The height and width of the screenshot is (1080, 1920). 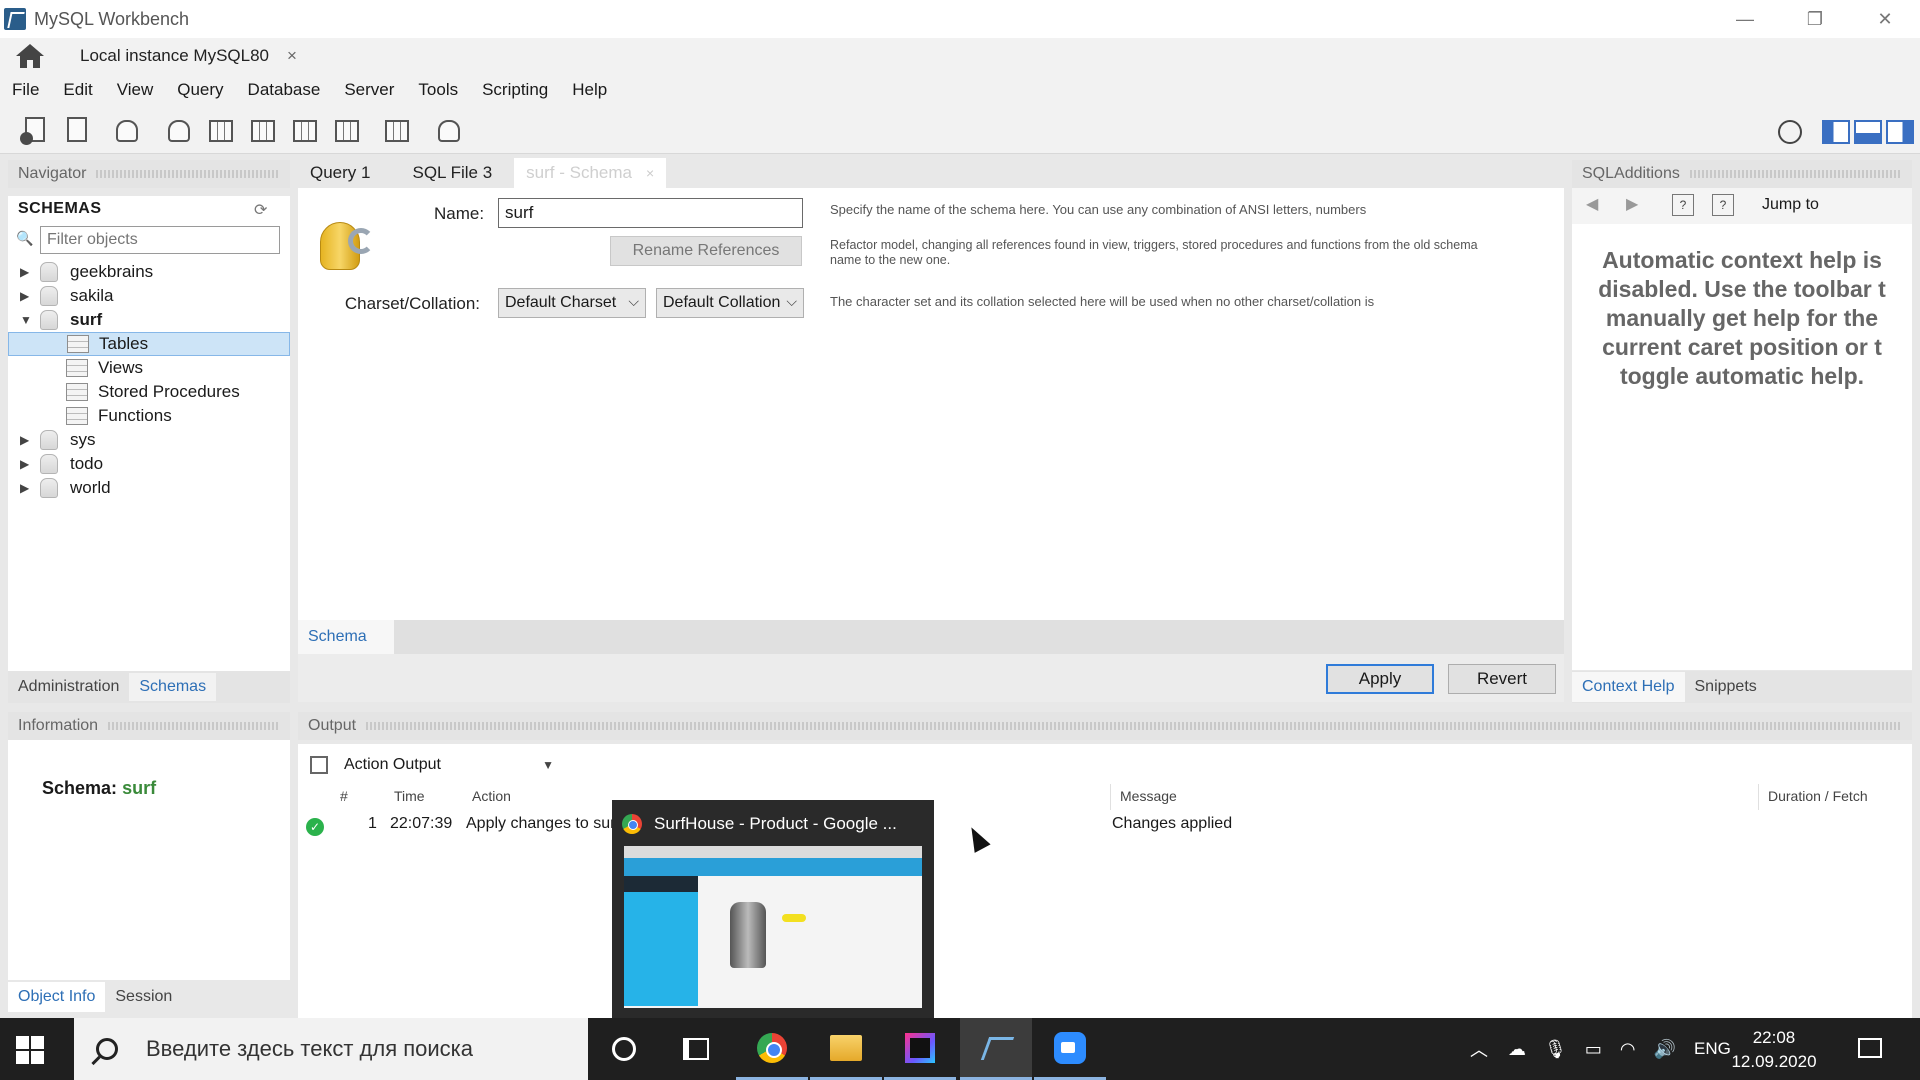 I want to click on tree-item-views: Views, so click(x=149, y=368).